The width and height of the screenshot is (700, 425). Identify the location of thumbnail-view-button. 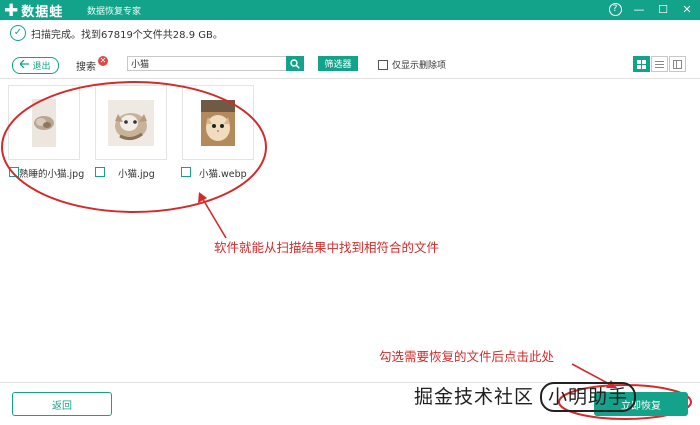
(641, 64).